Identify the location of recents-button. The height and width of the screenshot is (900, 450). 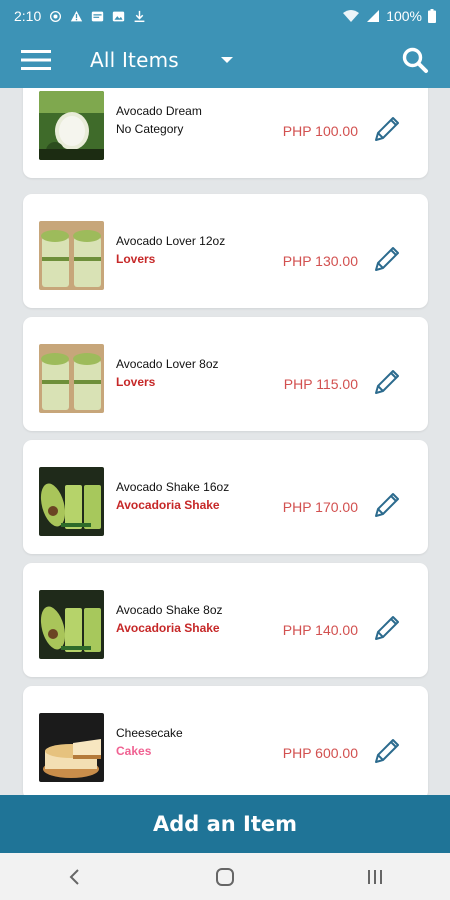
(375, 877).